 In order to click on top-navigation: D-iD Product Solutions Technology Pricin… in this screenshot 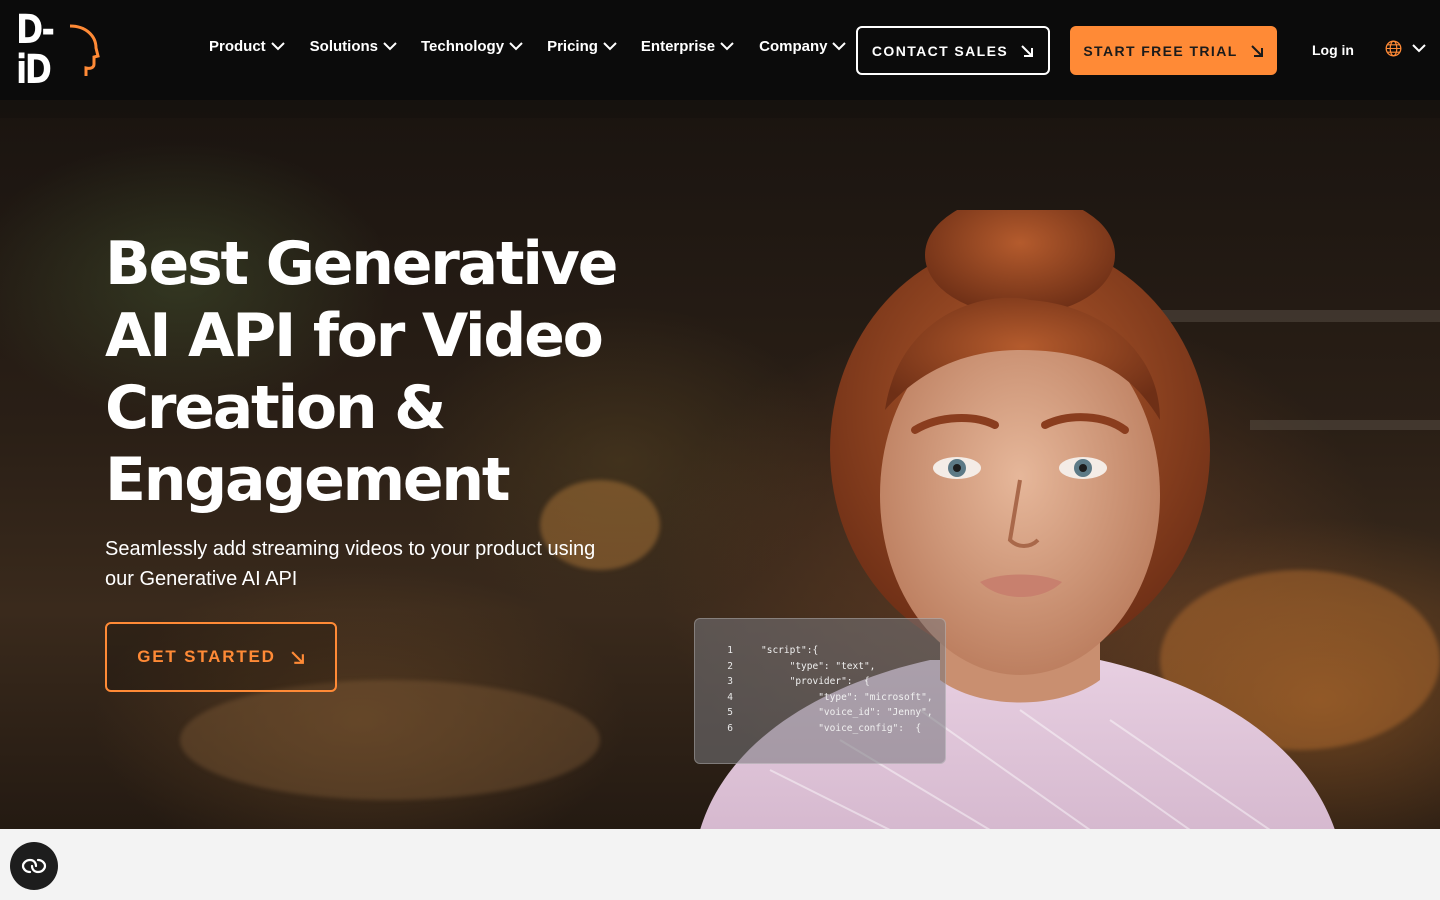, I will do `click(720, 50)`.